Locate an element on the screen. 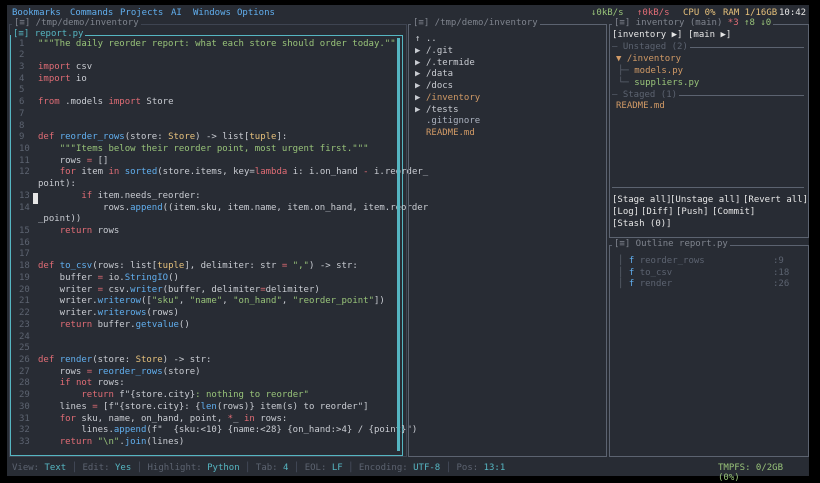 Image resolution: width=820 pixels, height=483 pixels. editor-scrollbar is located at coordinates (398, 244).